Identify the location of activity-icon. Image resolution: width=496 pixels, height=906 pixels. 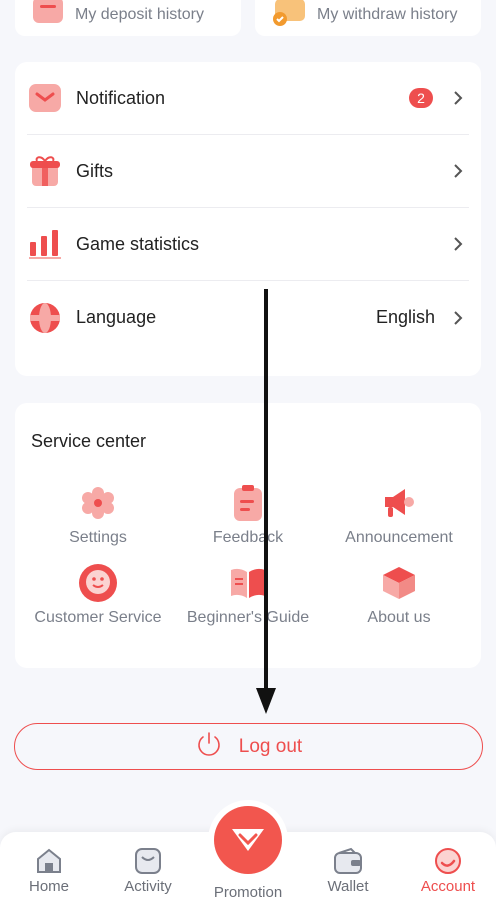
(148, 861).